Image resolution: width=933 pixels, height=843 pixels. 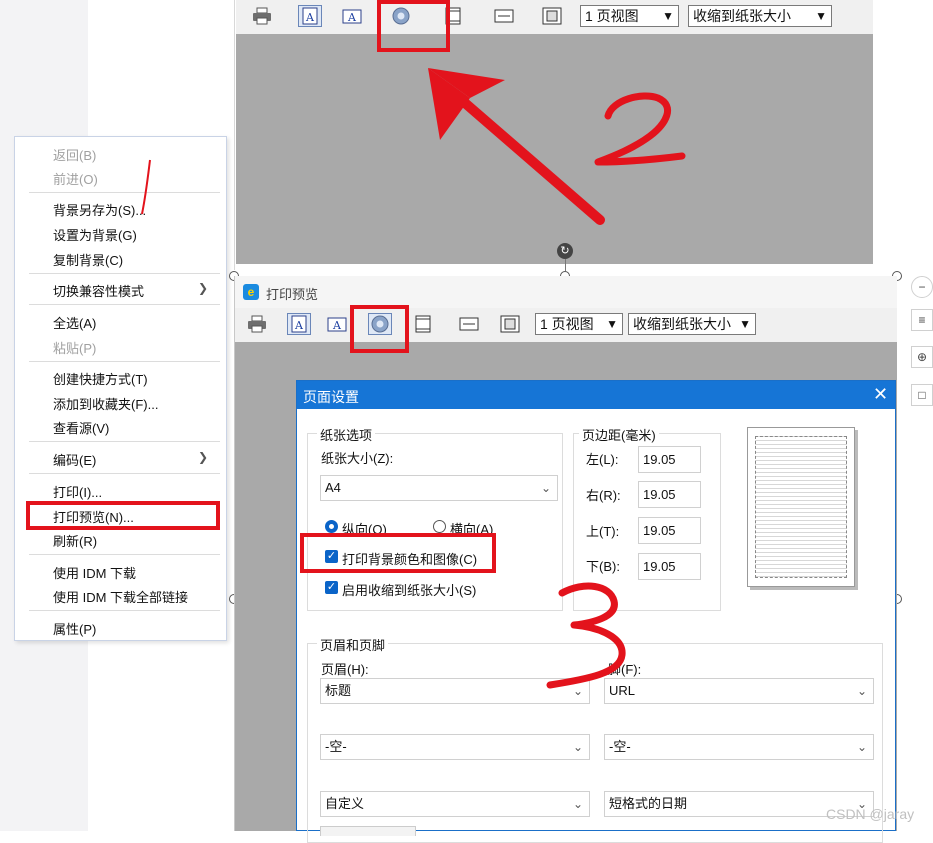 I want to click on preview-view-select: 1 页视图 ▼, so click(x=579, y=324).